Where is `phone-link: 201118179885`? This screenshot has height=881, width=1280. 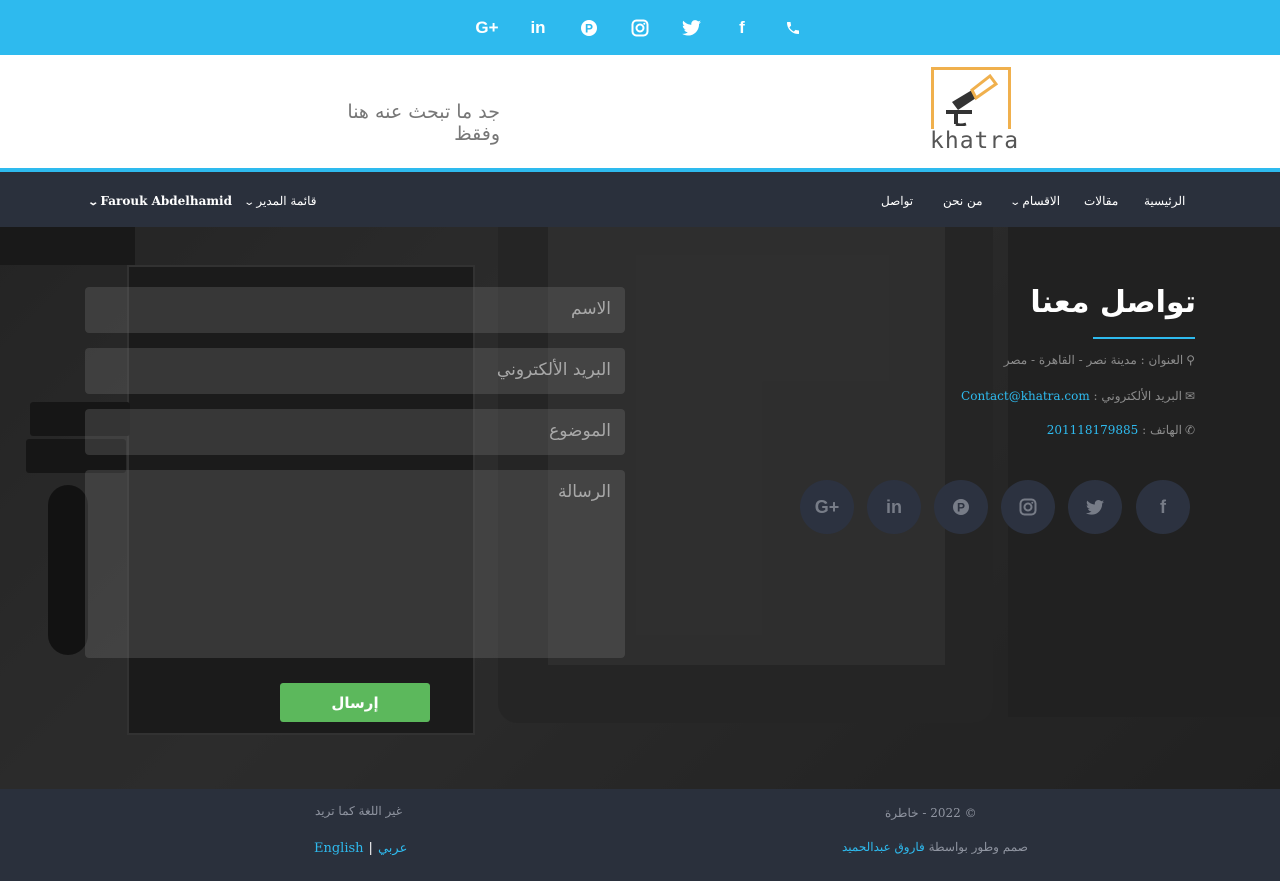
phone-link: 201118179885 is located at coordinates (1093, 430).